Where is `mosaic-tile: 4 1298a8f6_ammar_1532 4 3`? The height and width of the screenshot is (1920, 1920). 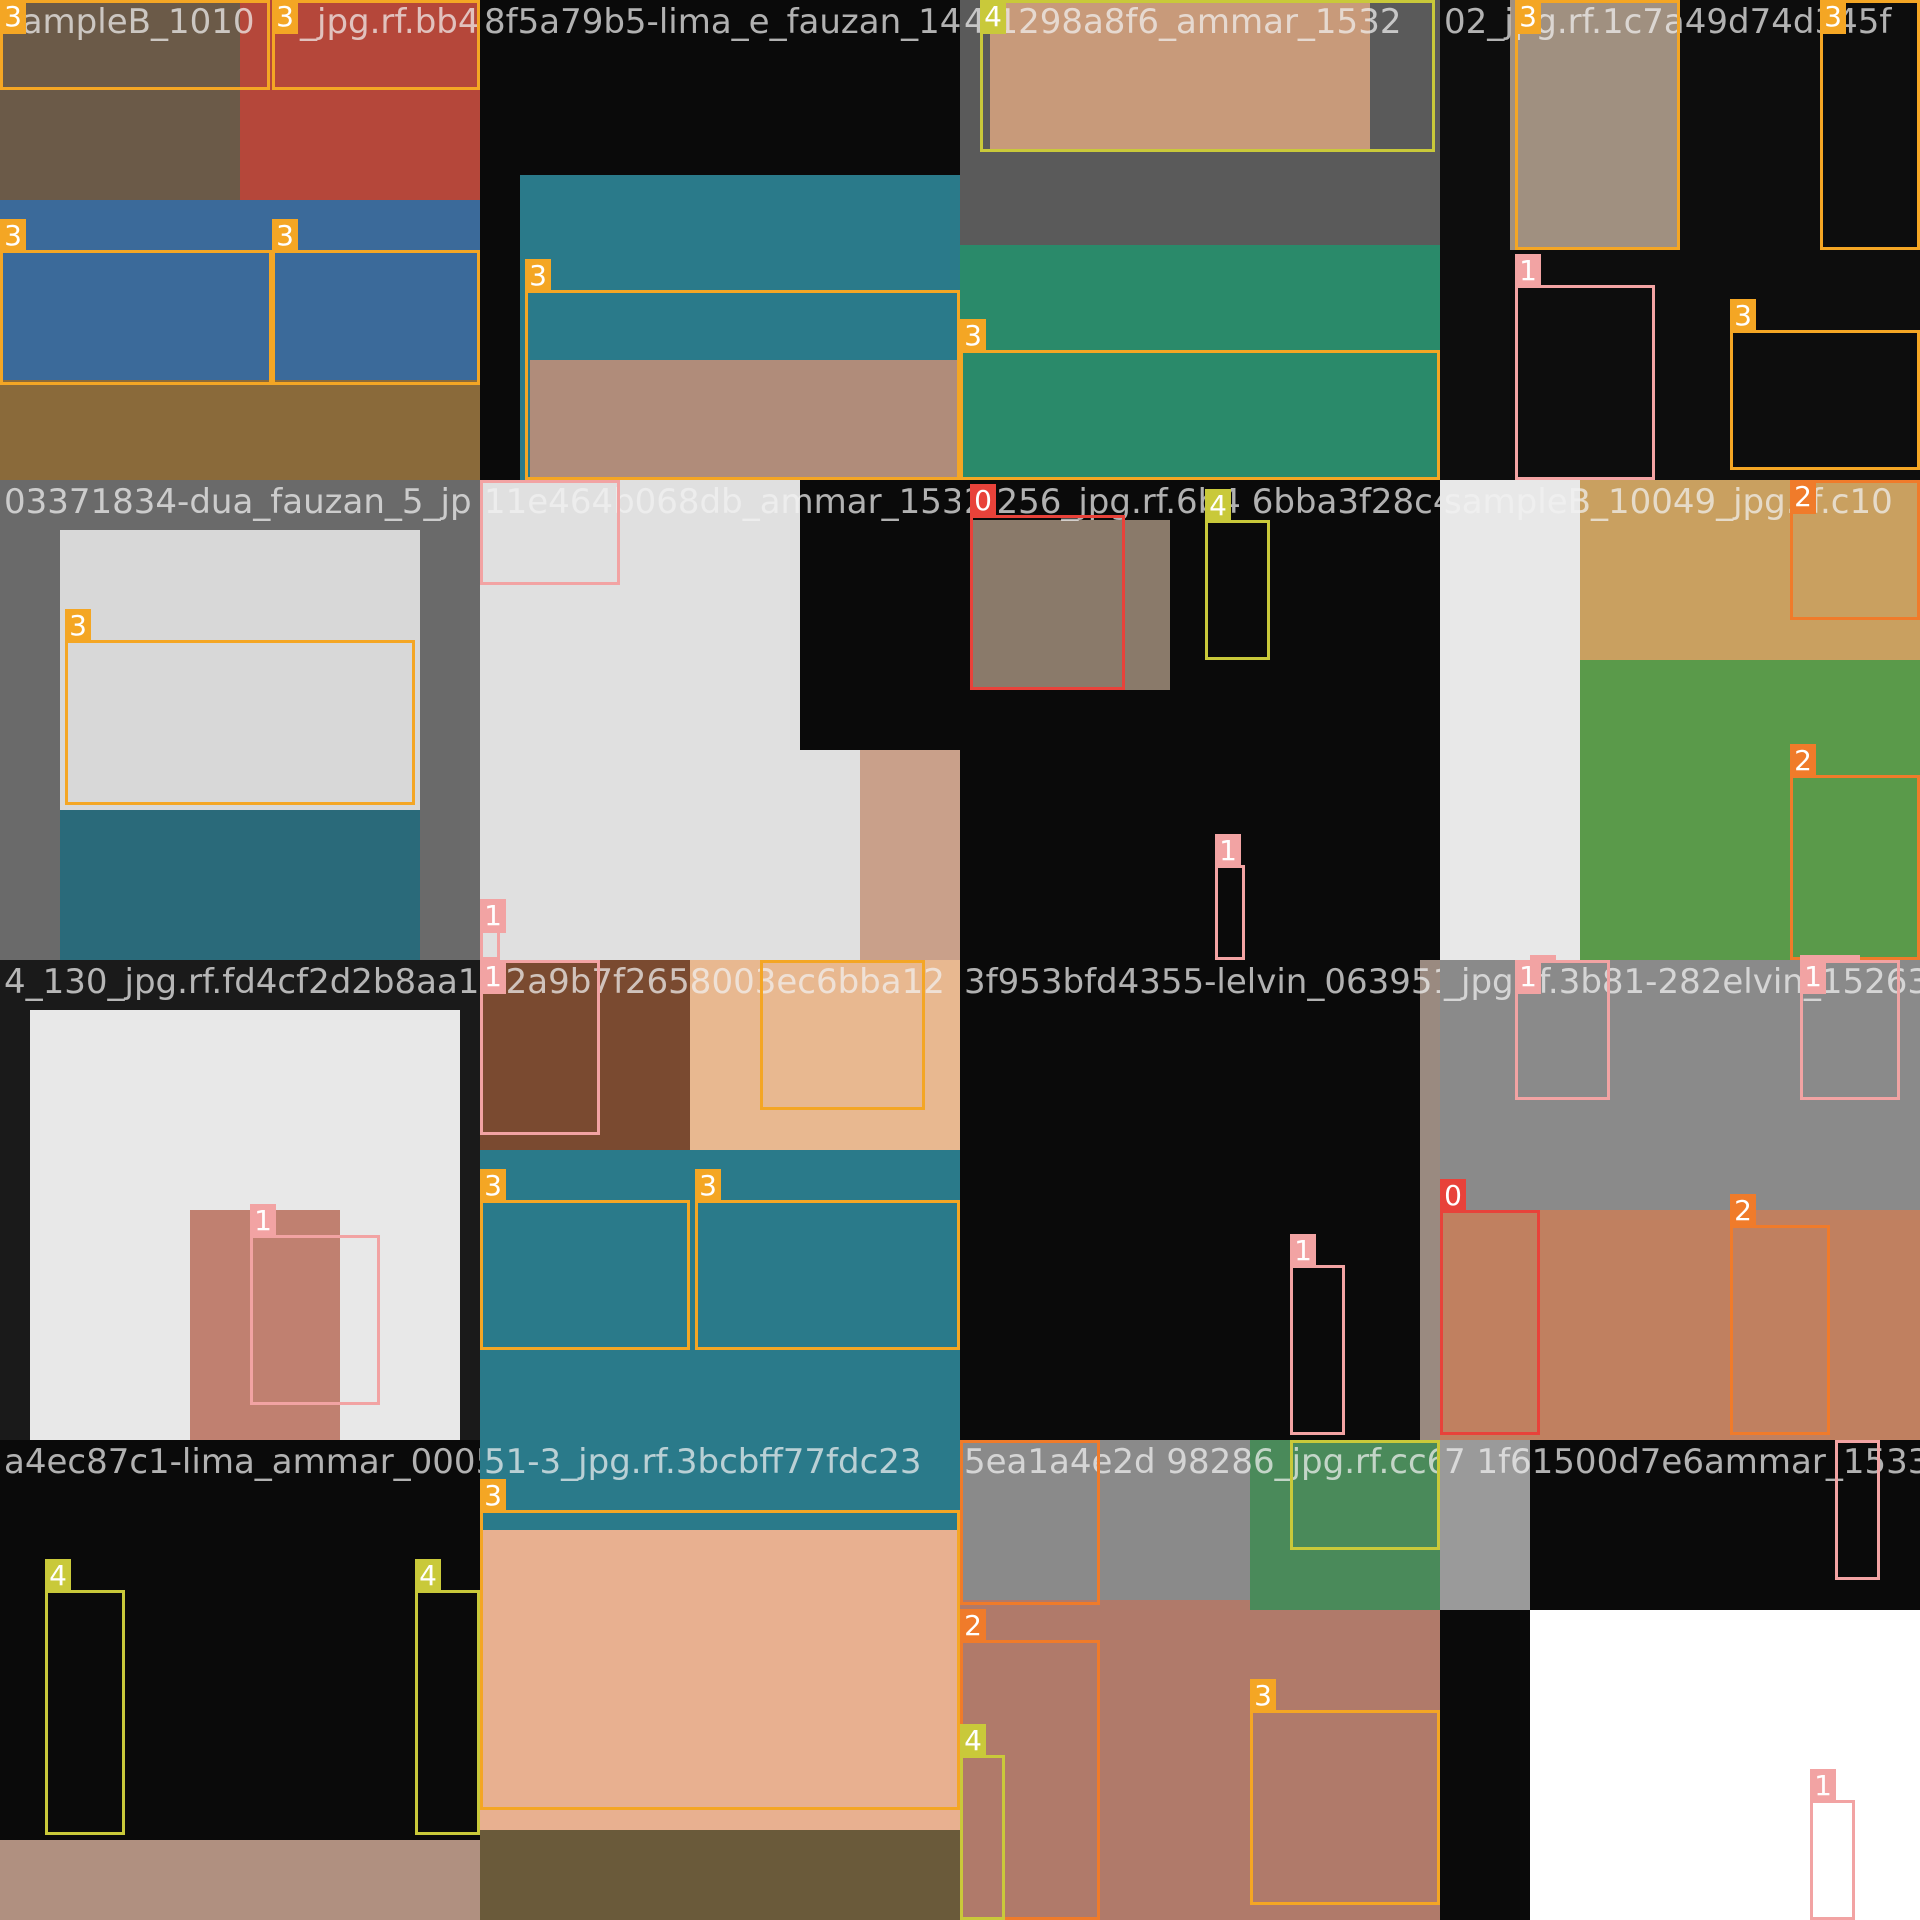 mosaic-tile: 4 1298a8f6_ammar_1532 4 3 is located at coordinates (1200, 240).